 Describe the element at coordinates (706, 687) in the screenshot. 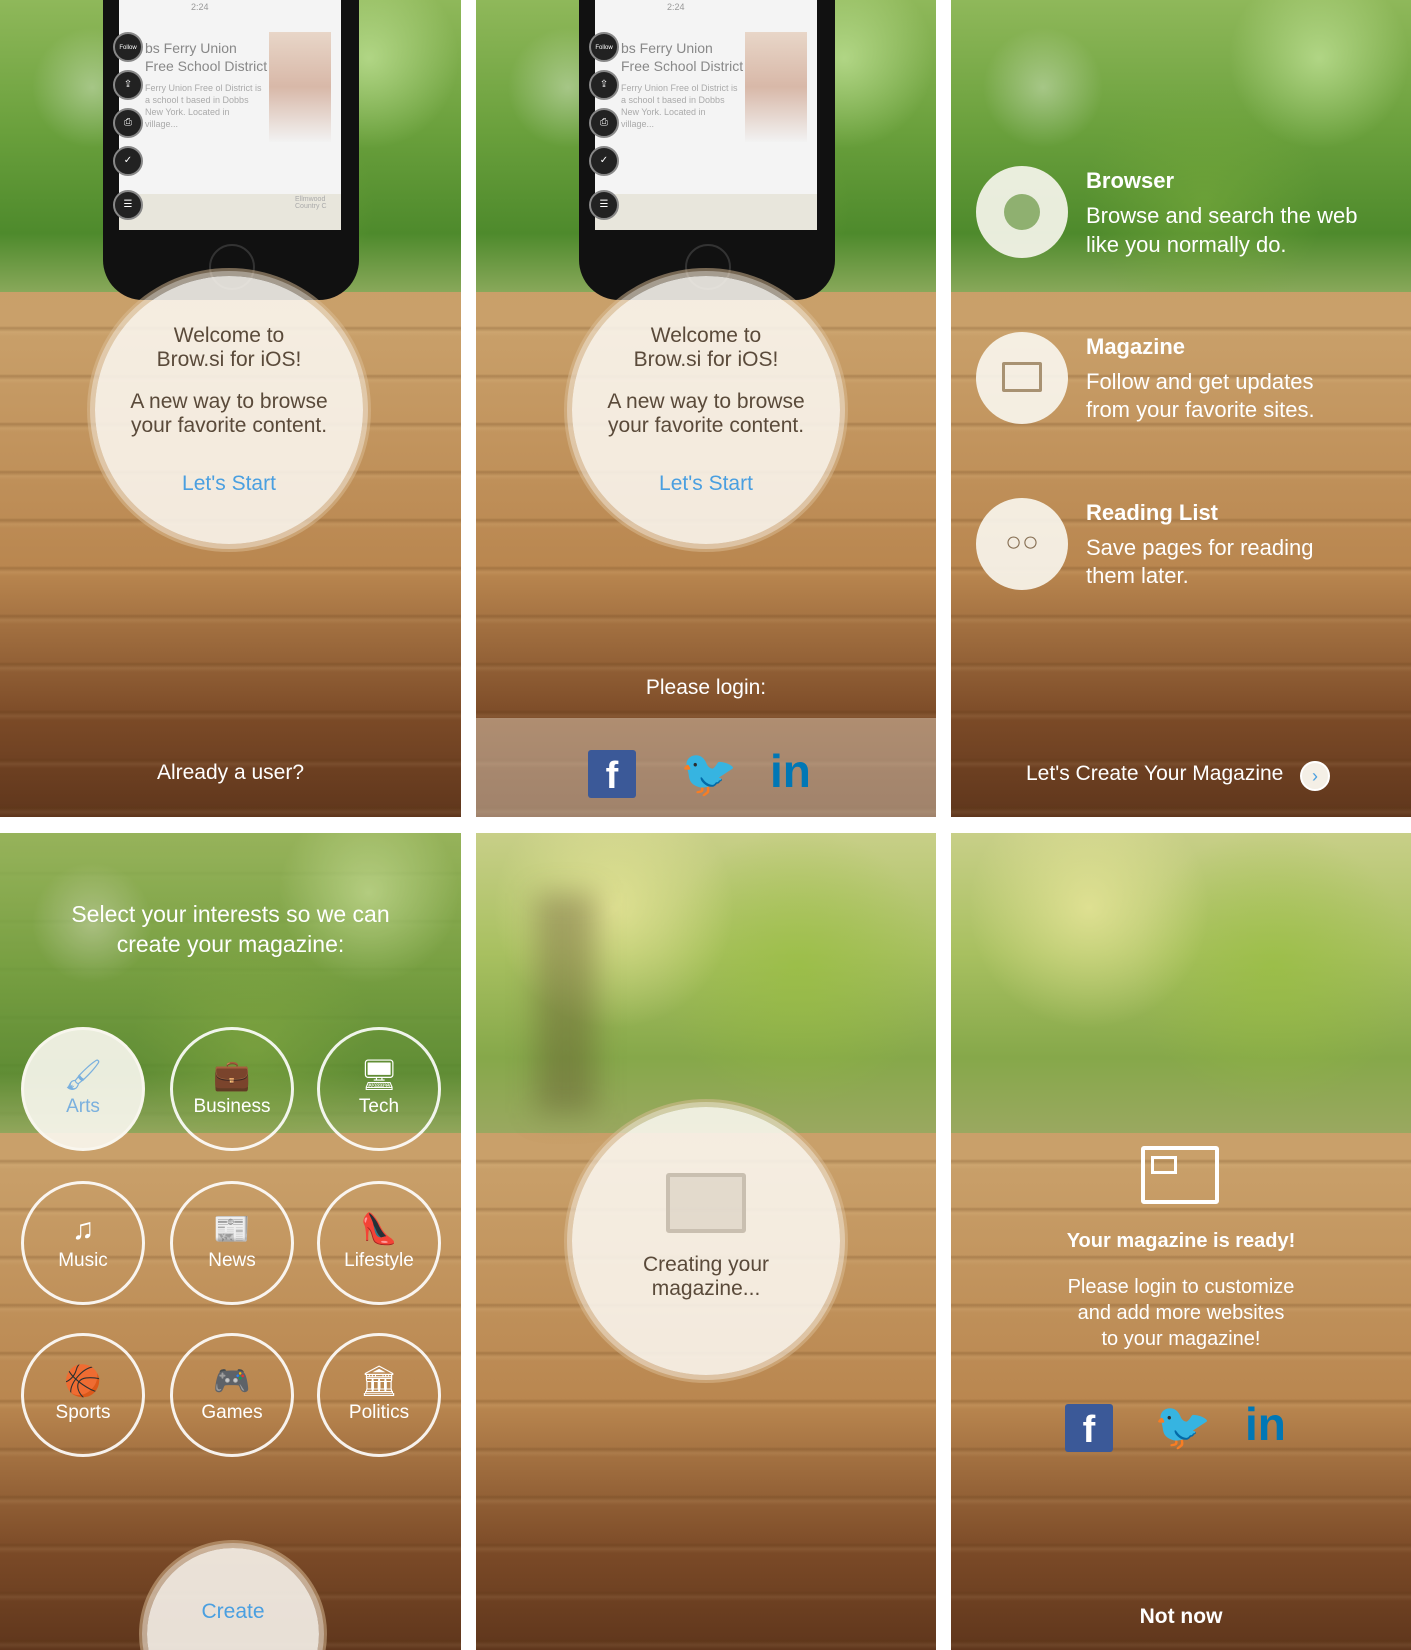

I see `please-login-label: Please login:` at that location.